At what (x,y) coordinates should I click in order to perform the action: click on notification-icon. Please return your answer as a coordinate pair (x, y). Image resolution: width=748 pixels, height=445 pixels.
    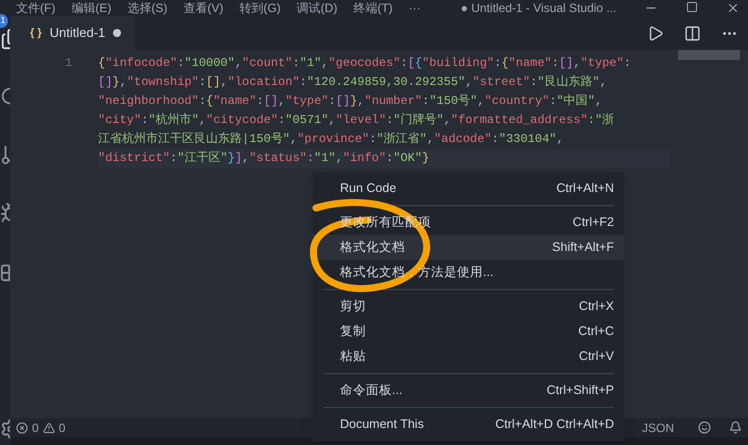
    Looking at the image, I should click on (735, 427).